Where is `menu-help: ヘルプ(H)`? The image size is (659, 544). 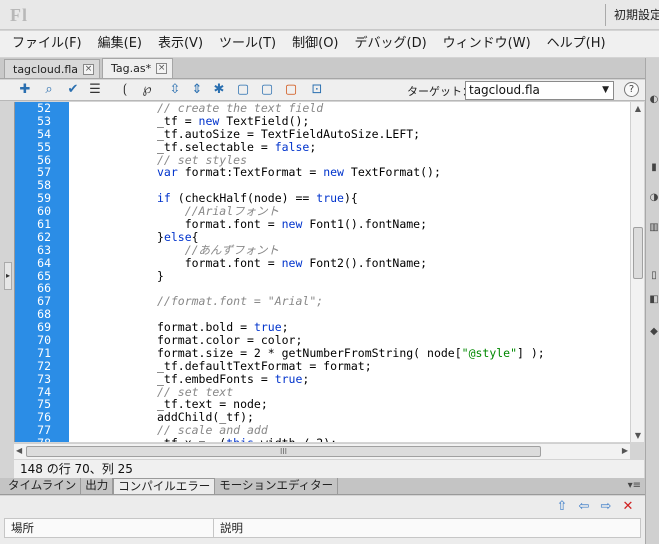
menu-help: ヘルプ(H) is located at coordinates (576, 44).